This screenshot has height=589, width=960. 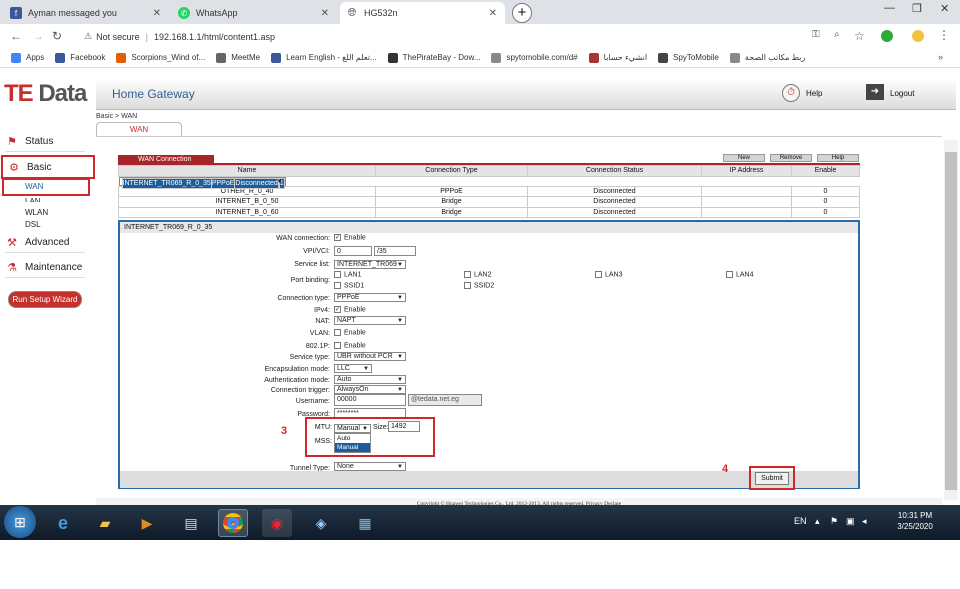 I want to click on submit-button: Submit, so click(x=772, y=478).